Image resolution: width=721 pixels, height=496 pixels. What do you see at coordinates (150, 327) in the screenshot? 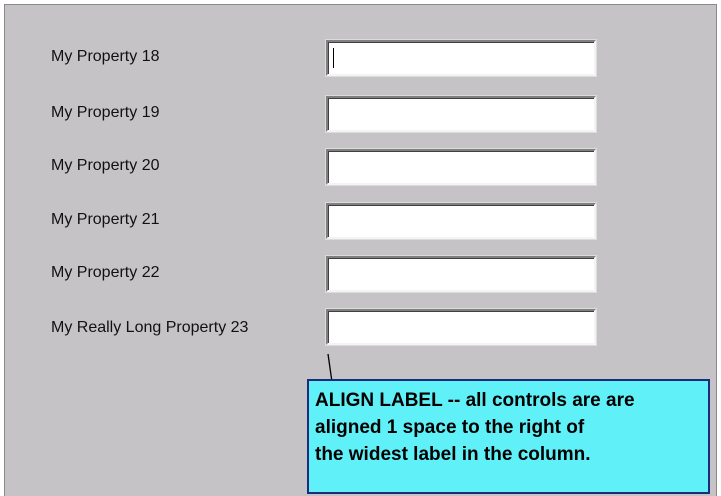
I see `label-my-really-long-property-23: My Really Long Property 23` at bounding box center [150, 327].